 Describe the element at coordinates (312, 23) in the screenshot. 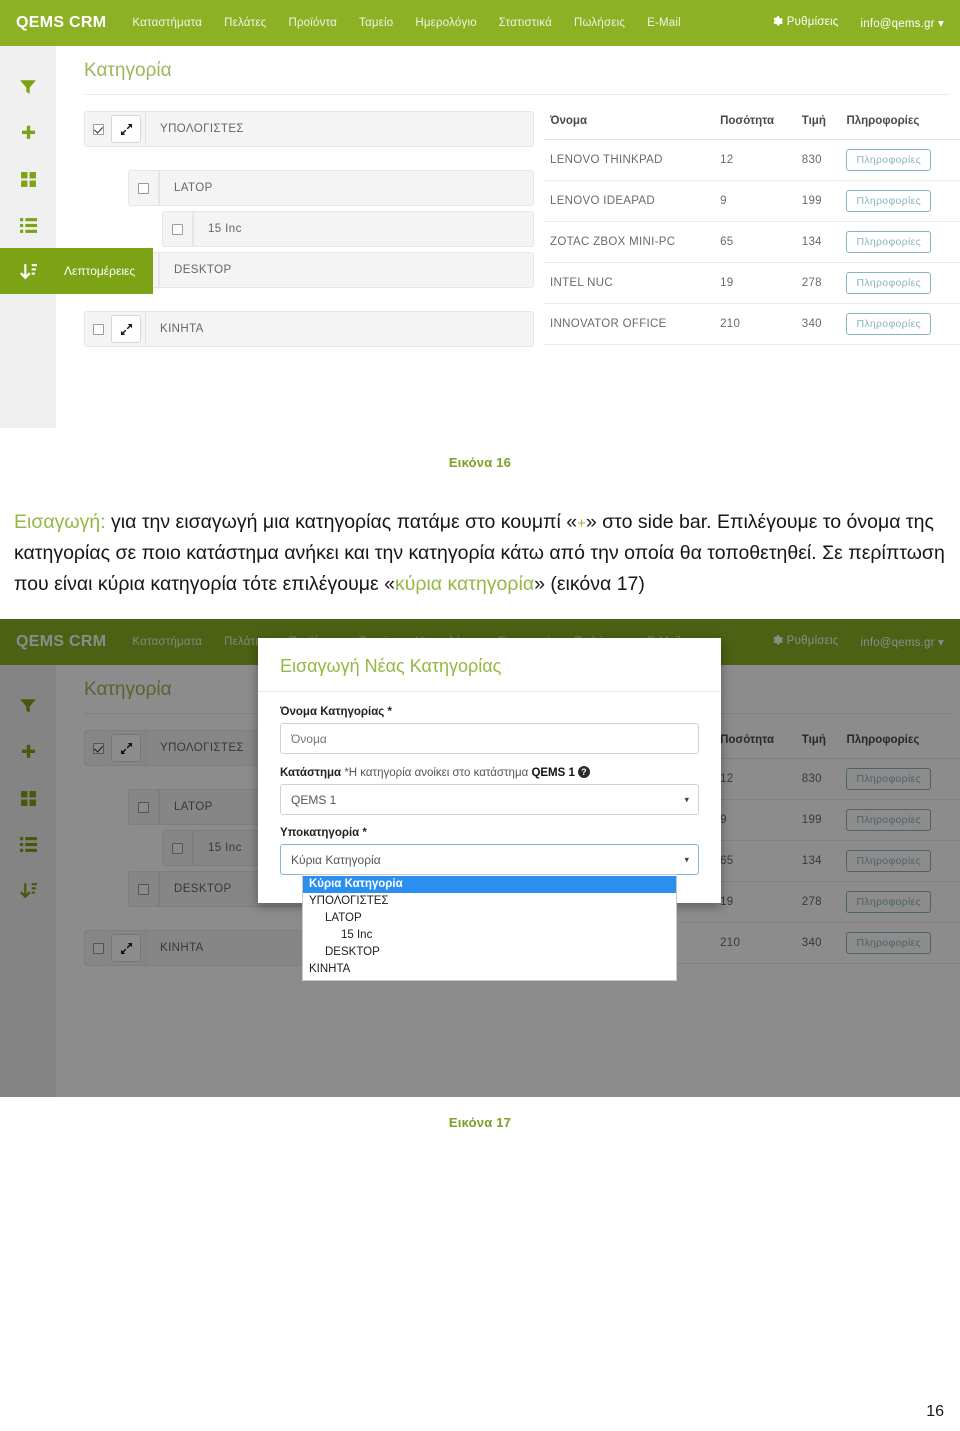

I see `nav-link-products: Προϊόντα` at that location.